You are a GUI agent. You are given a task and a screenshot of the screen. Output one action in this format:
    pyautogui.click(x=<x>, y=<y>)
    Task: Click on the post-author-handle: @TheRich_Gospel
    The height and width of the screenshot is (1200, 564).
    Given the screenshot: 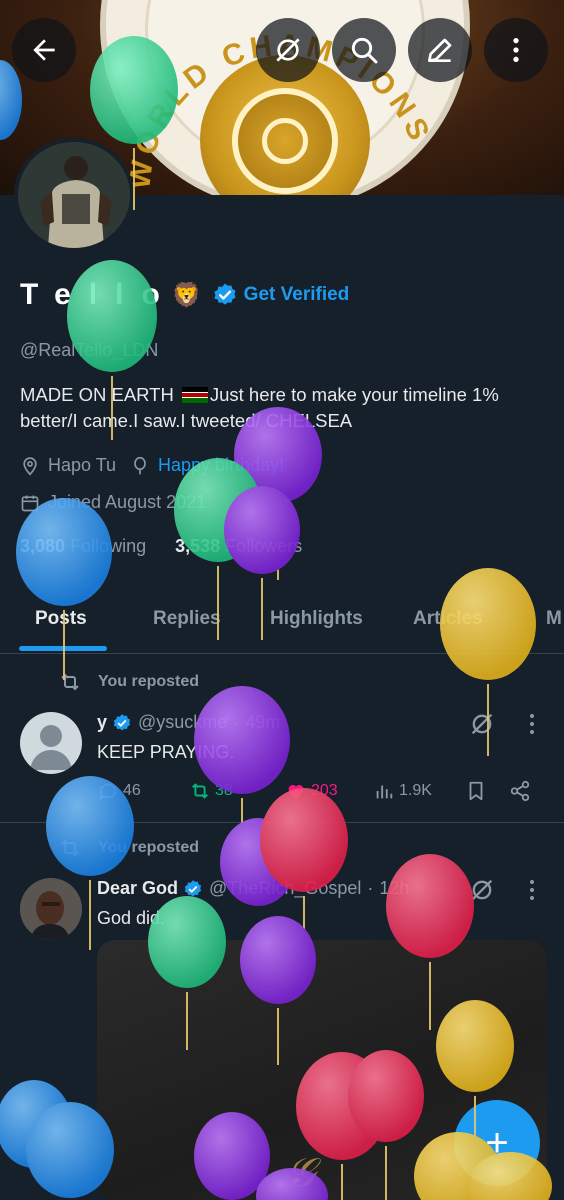 What is the action you would take?
    pyautogui.click(x=285, y=888)
    